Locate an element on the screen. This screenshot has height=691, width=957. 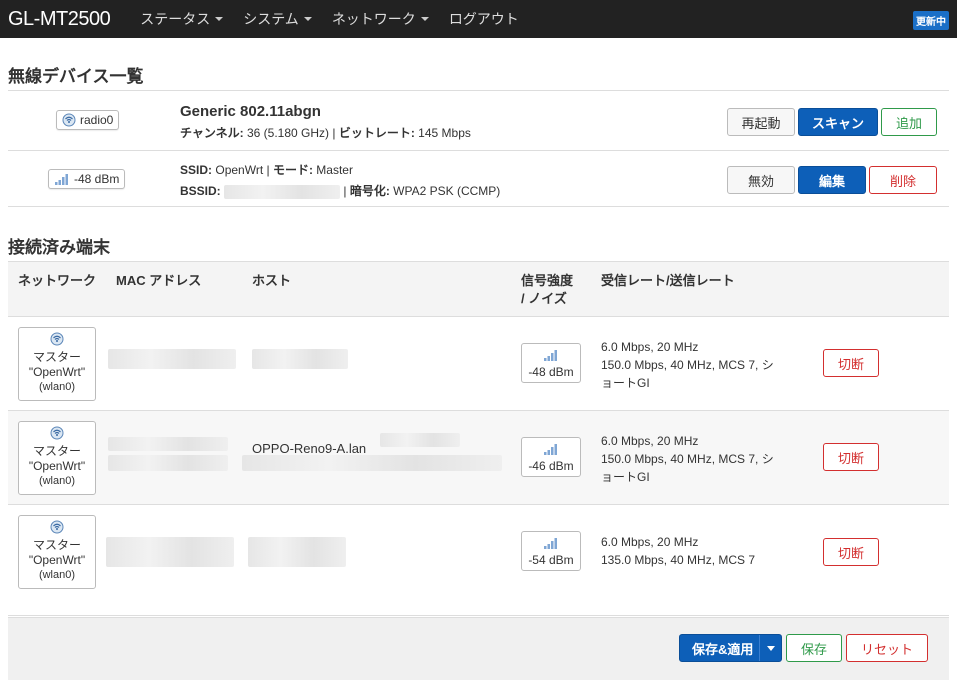
signal-value: -54 dBm is located at coordinates (551, 560).